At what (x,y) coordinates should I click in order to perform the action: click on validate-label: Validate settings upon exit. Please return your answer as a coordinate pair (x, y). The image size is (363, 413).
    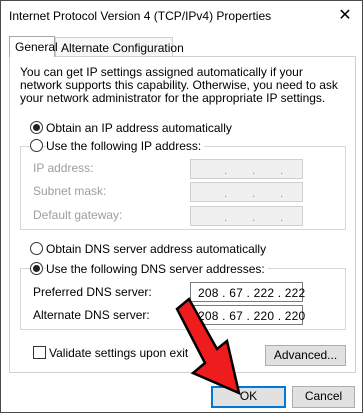
    Looking at the image, I should click on (118, 353).